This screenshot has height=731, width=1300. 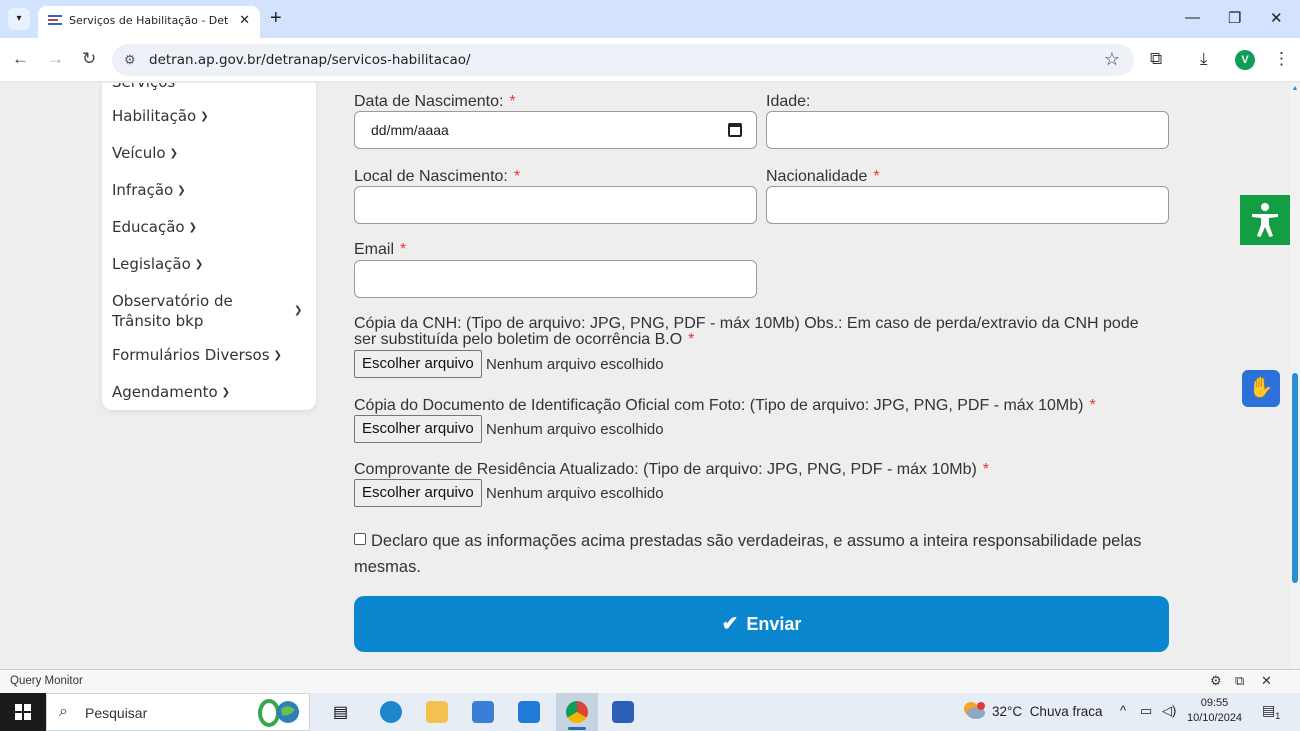 I want to click on word-icon, so click(x=623, y=712).